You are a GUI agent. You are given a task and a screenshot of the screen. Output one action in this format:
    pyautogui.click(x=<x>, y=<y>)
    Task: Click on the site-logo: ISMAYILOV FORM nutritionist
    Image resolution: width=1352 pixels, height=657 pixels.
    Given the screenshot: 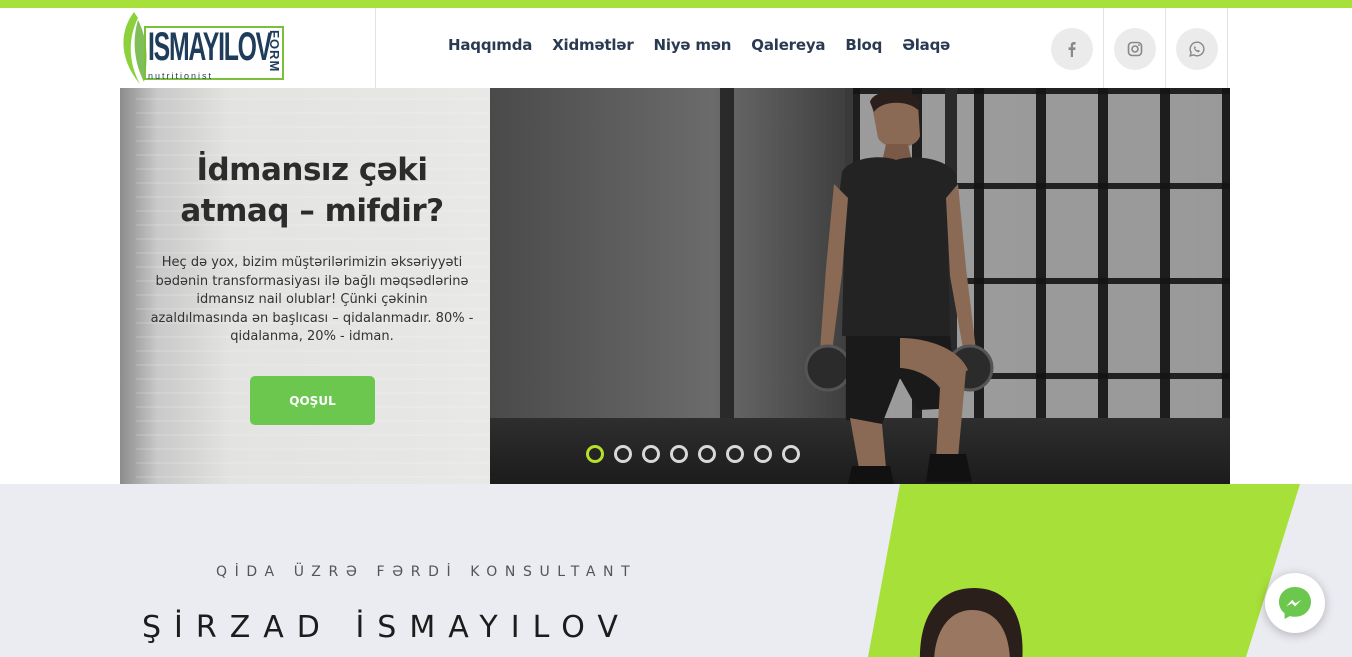 What is the action you would take?
    pyautogui.click(x=204, y=48)
    